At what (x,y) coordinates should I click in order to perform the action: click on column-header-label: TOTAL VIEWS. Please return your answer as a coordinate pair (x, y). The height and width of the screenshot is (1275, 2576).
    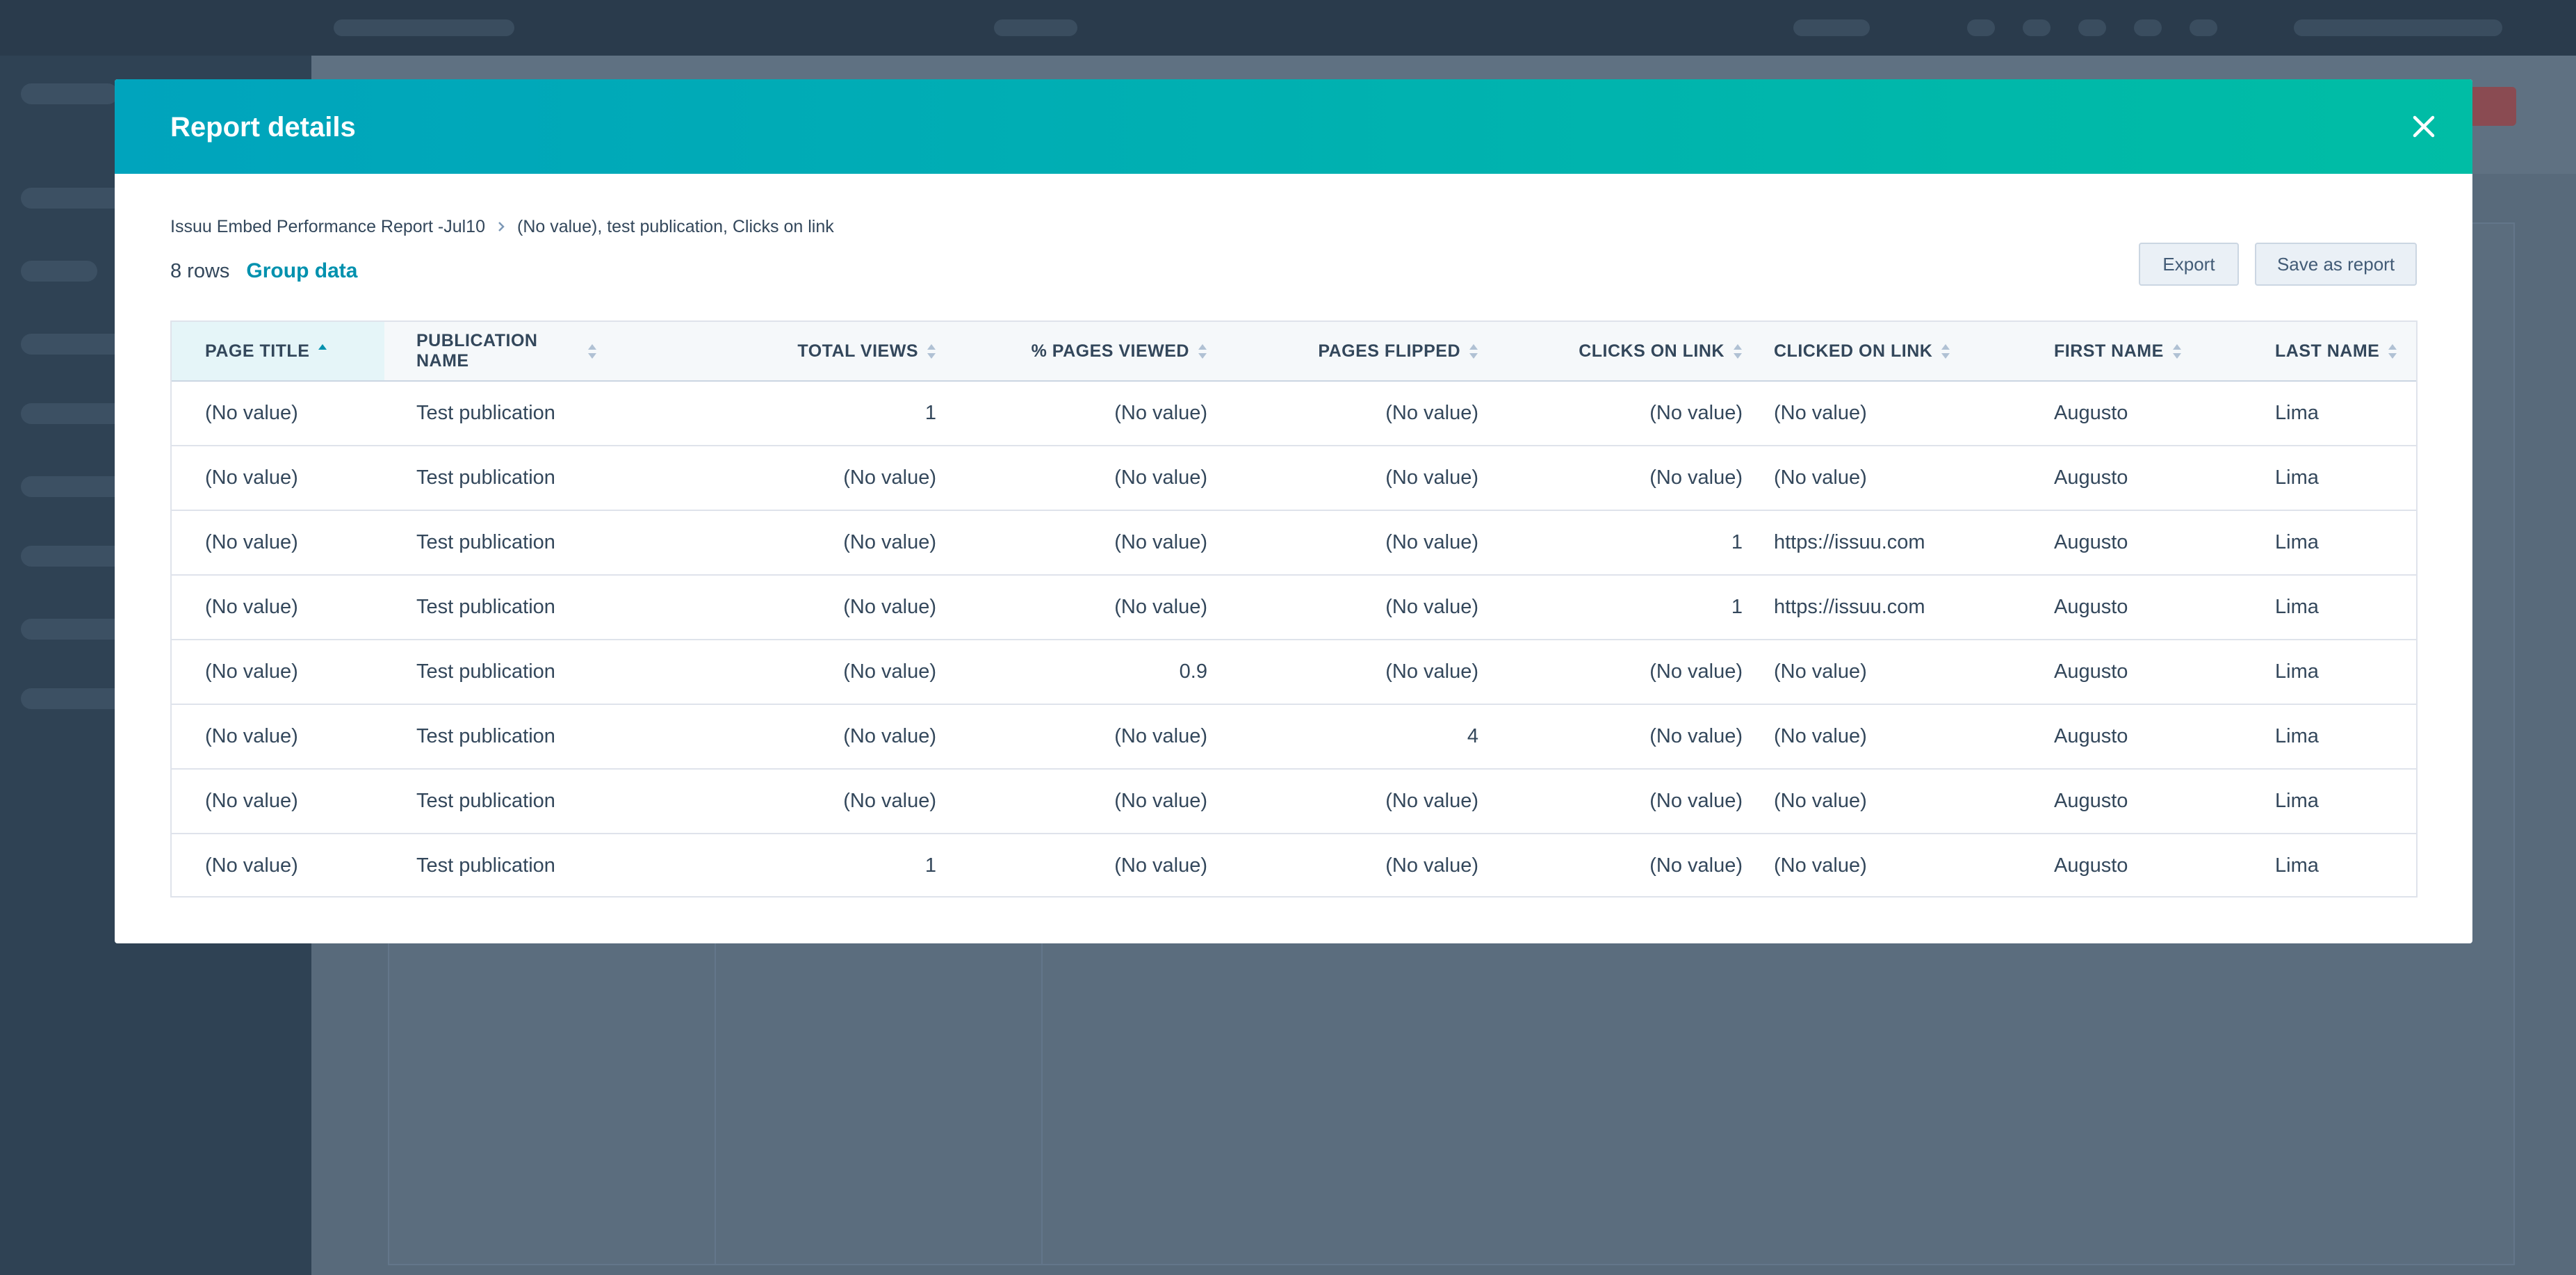
    Looking at the image, I should click on (857, 351).